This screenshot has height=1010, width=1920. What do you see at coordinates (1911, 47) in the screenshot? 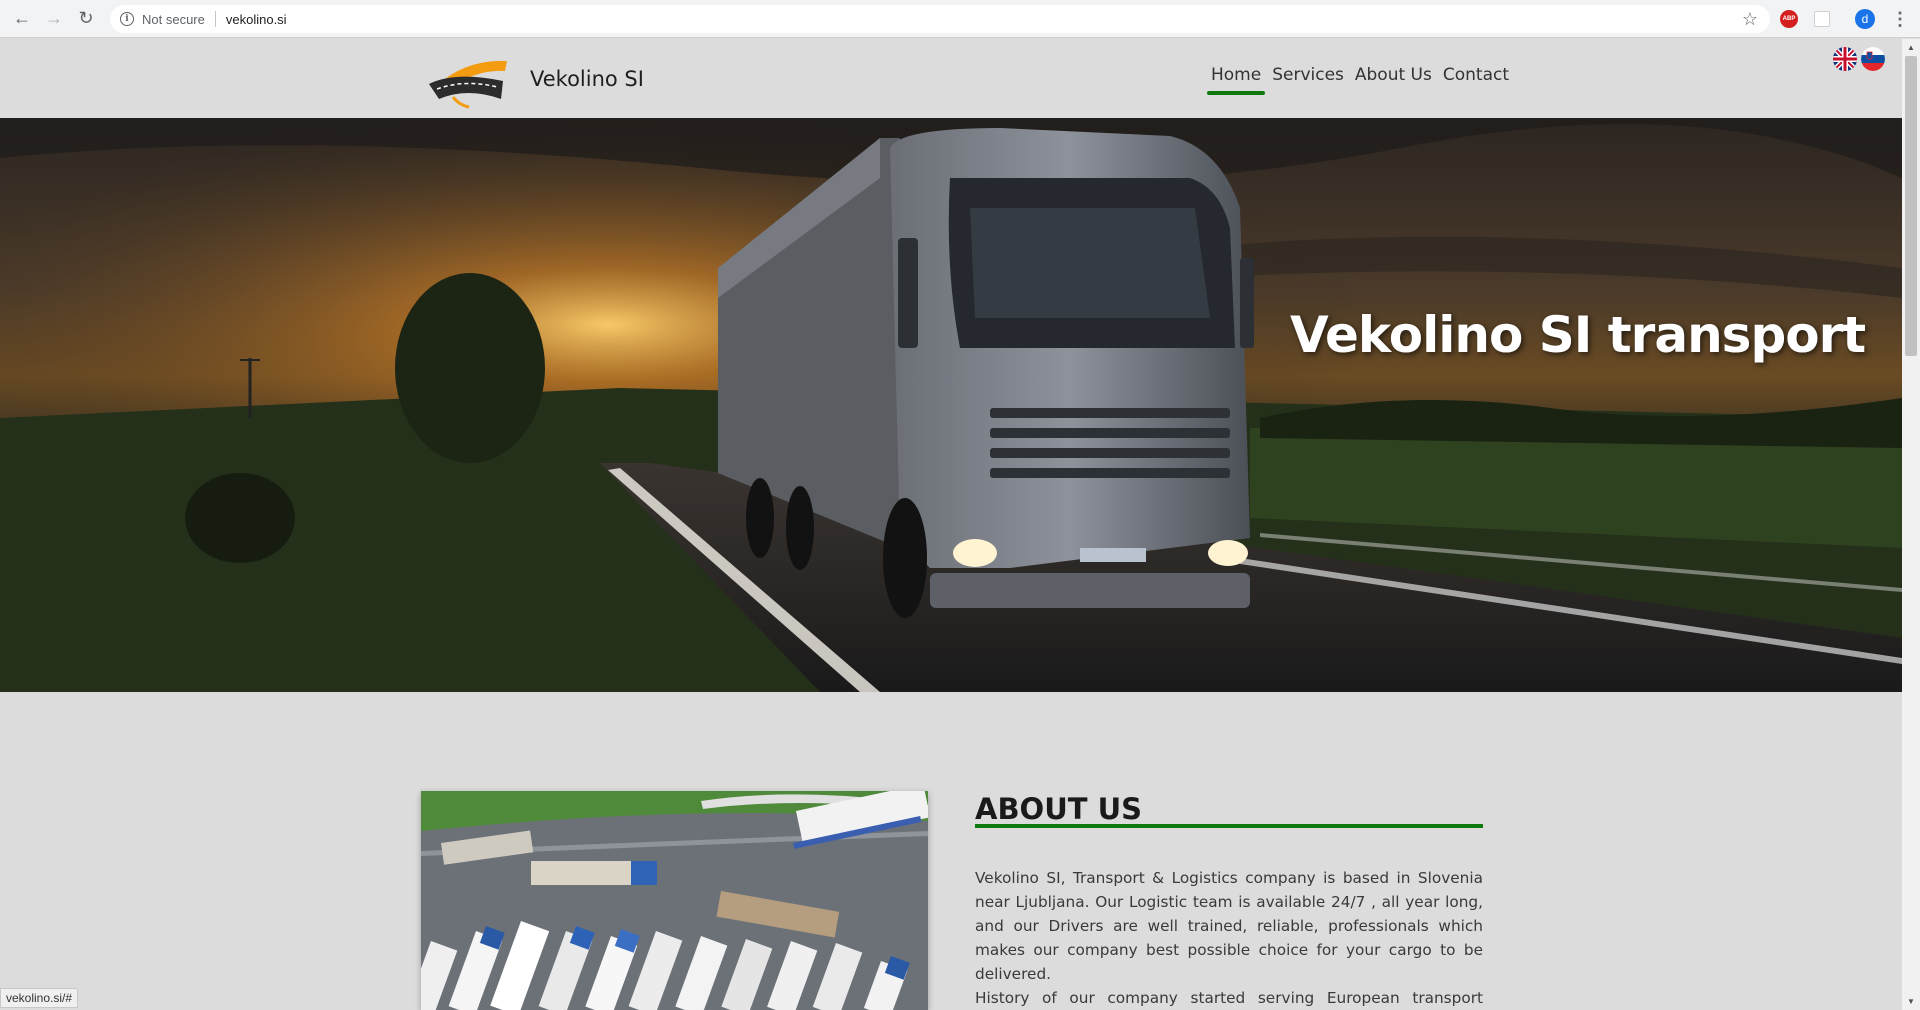
I see `scroll-up-icon: ▲` at bounding box center [1911, 47].